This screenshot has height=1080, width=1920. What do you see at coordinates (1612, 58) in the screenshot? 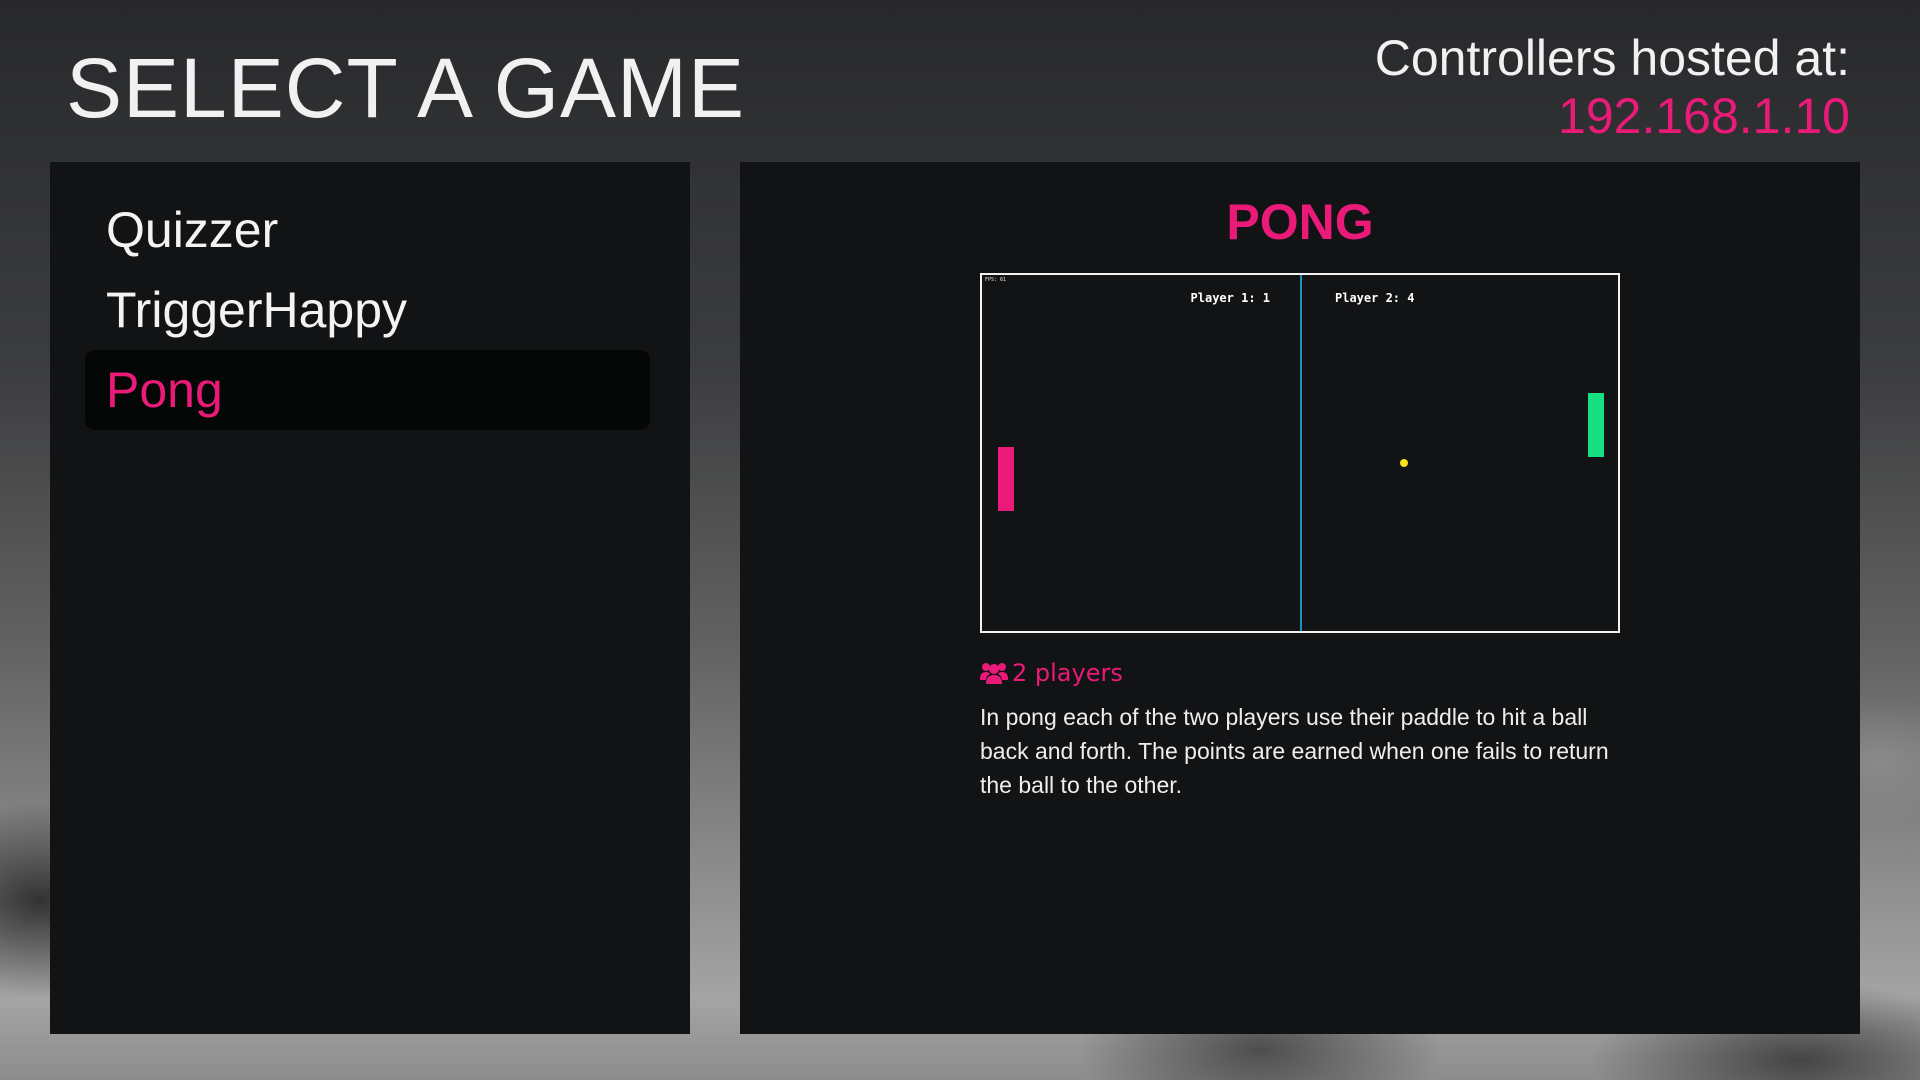
I see `host-label: Controllers hosted at:` at bounding box center [1612, 58].